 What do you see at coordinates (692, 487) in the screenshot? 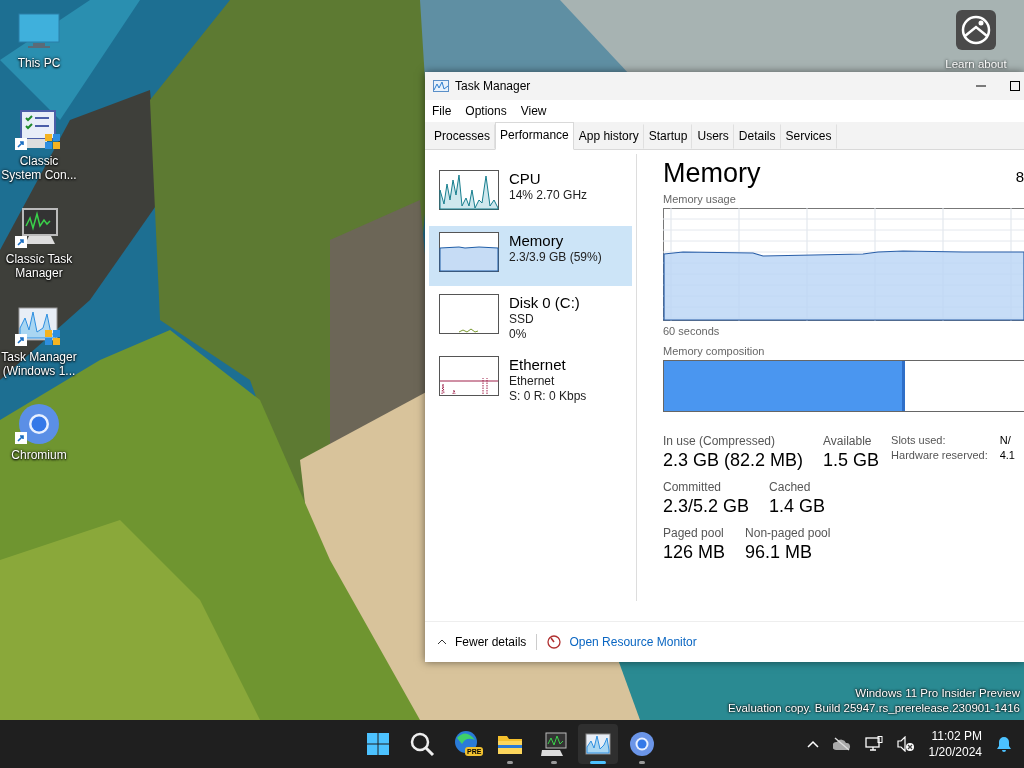
I see `stat-label: Committed` at bounding box center [692, 487].